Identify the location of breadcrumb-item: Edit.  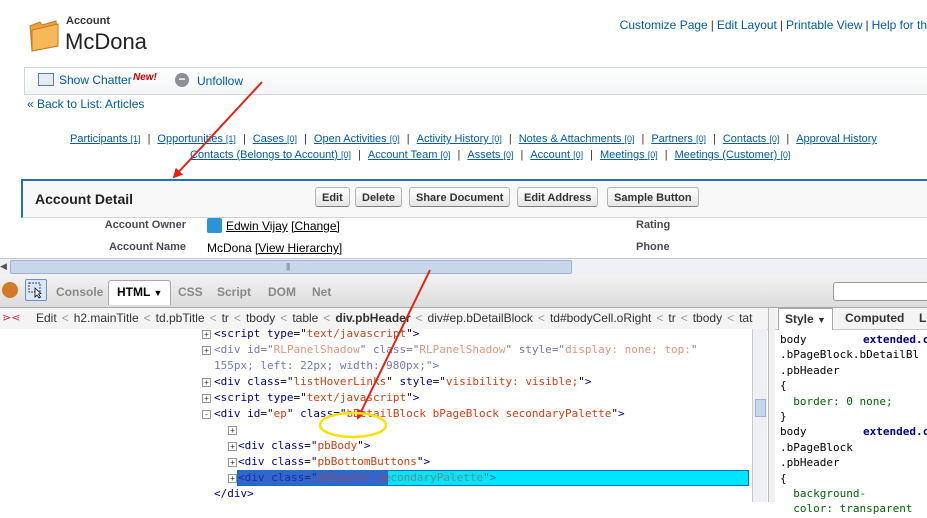
(46, 318).